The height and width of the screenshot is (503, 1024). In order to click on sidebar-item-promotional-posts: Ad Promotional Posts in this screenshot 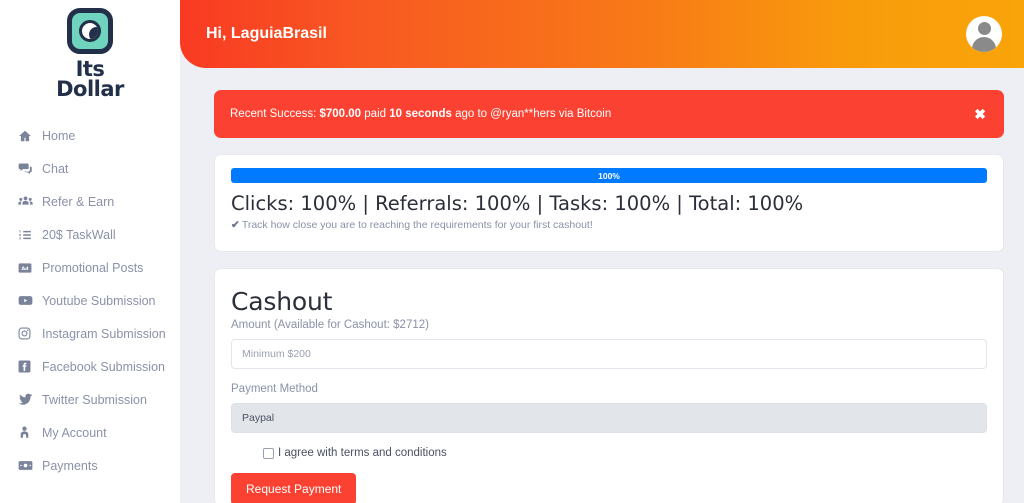, I will do `click(90, 267)`.